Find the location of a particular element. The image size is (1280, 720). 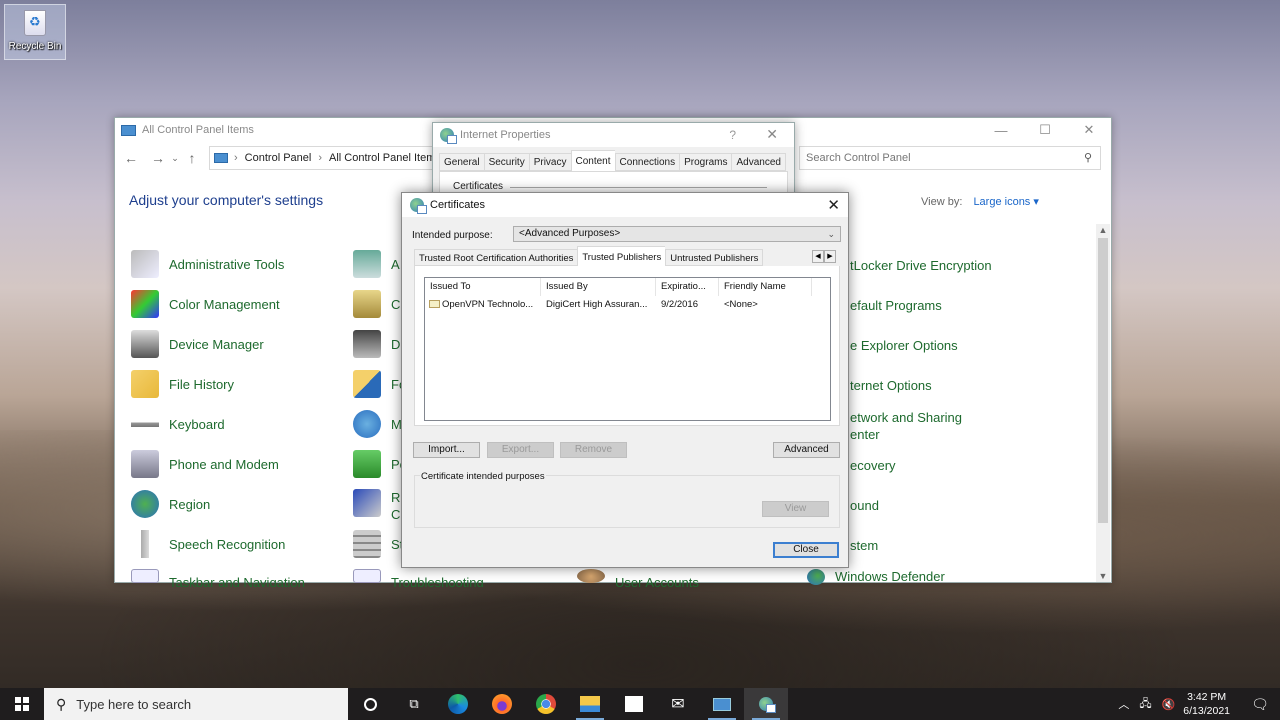

internet-properties-icon is located at coordinates (448, 136).